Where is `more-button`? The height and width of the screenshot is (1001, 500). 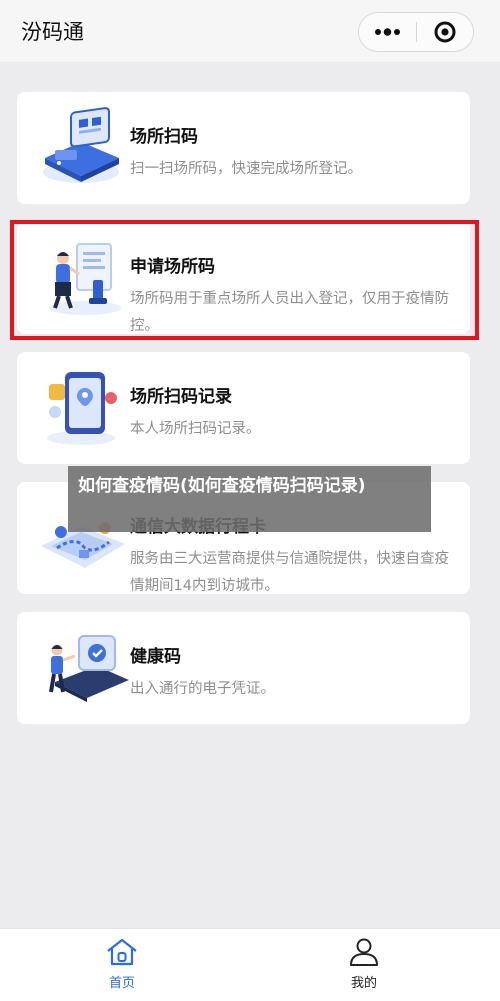 more-button is located at coordinates (387, 32).